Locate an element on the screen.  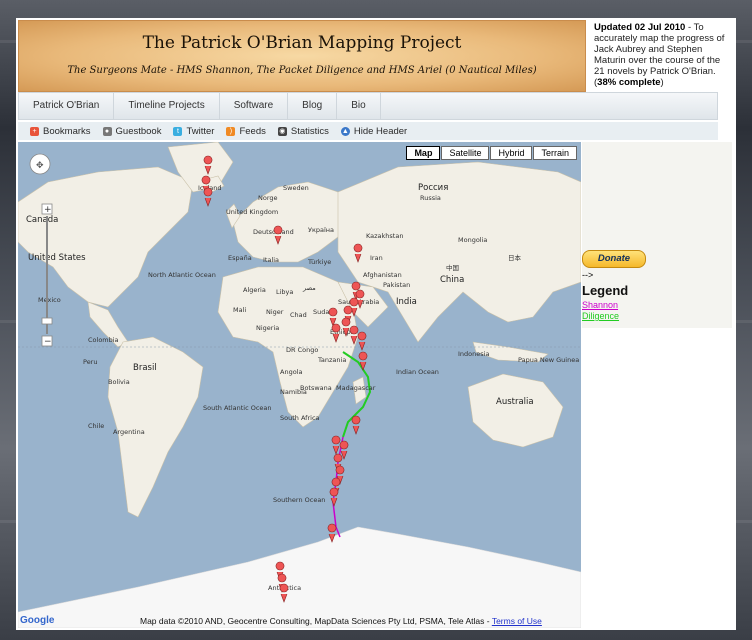
link-label: Twitter is located at coordinates (200, 131).